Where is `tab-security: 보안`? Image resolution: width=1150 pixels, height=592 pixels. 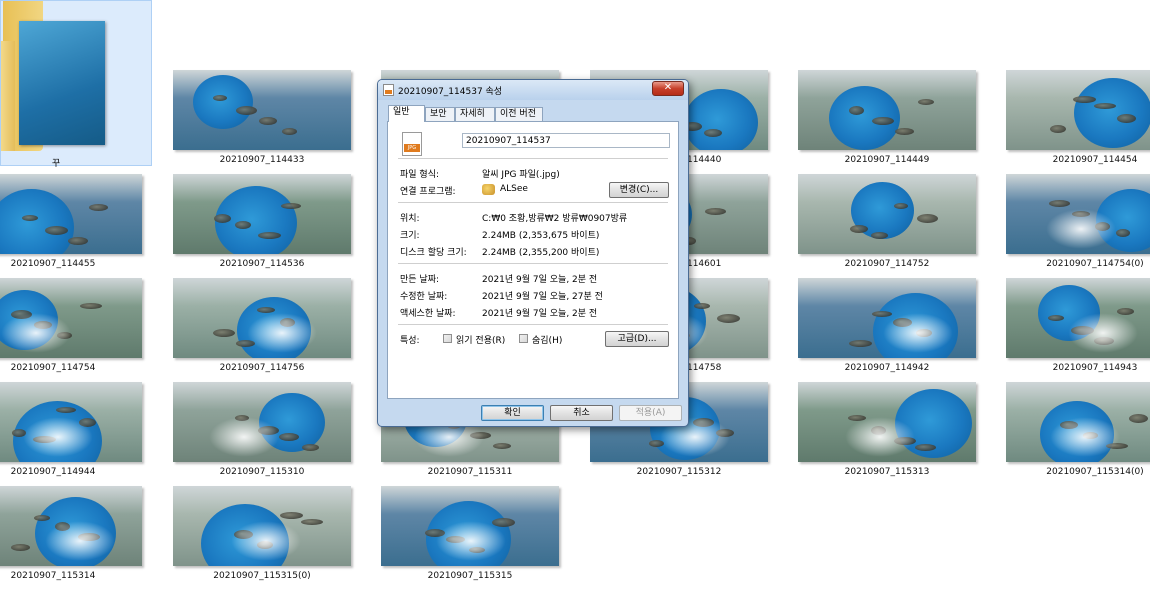 tab-security: 보안 is located at coordinates (440, 114).